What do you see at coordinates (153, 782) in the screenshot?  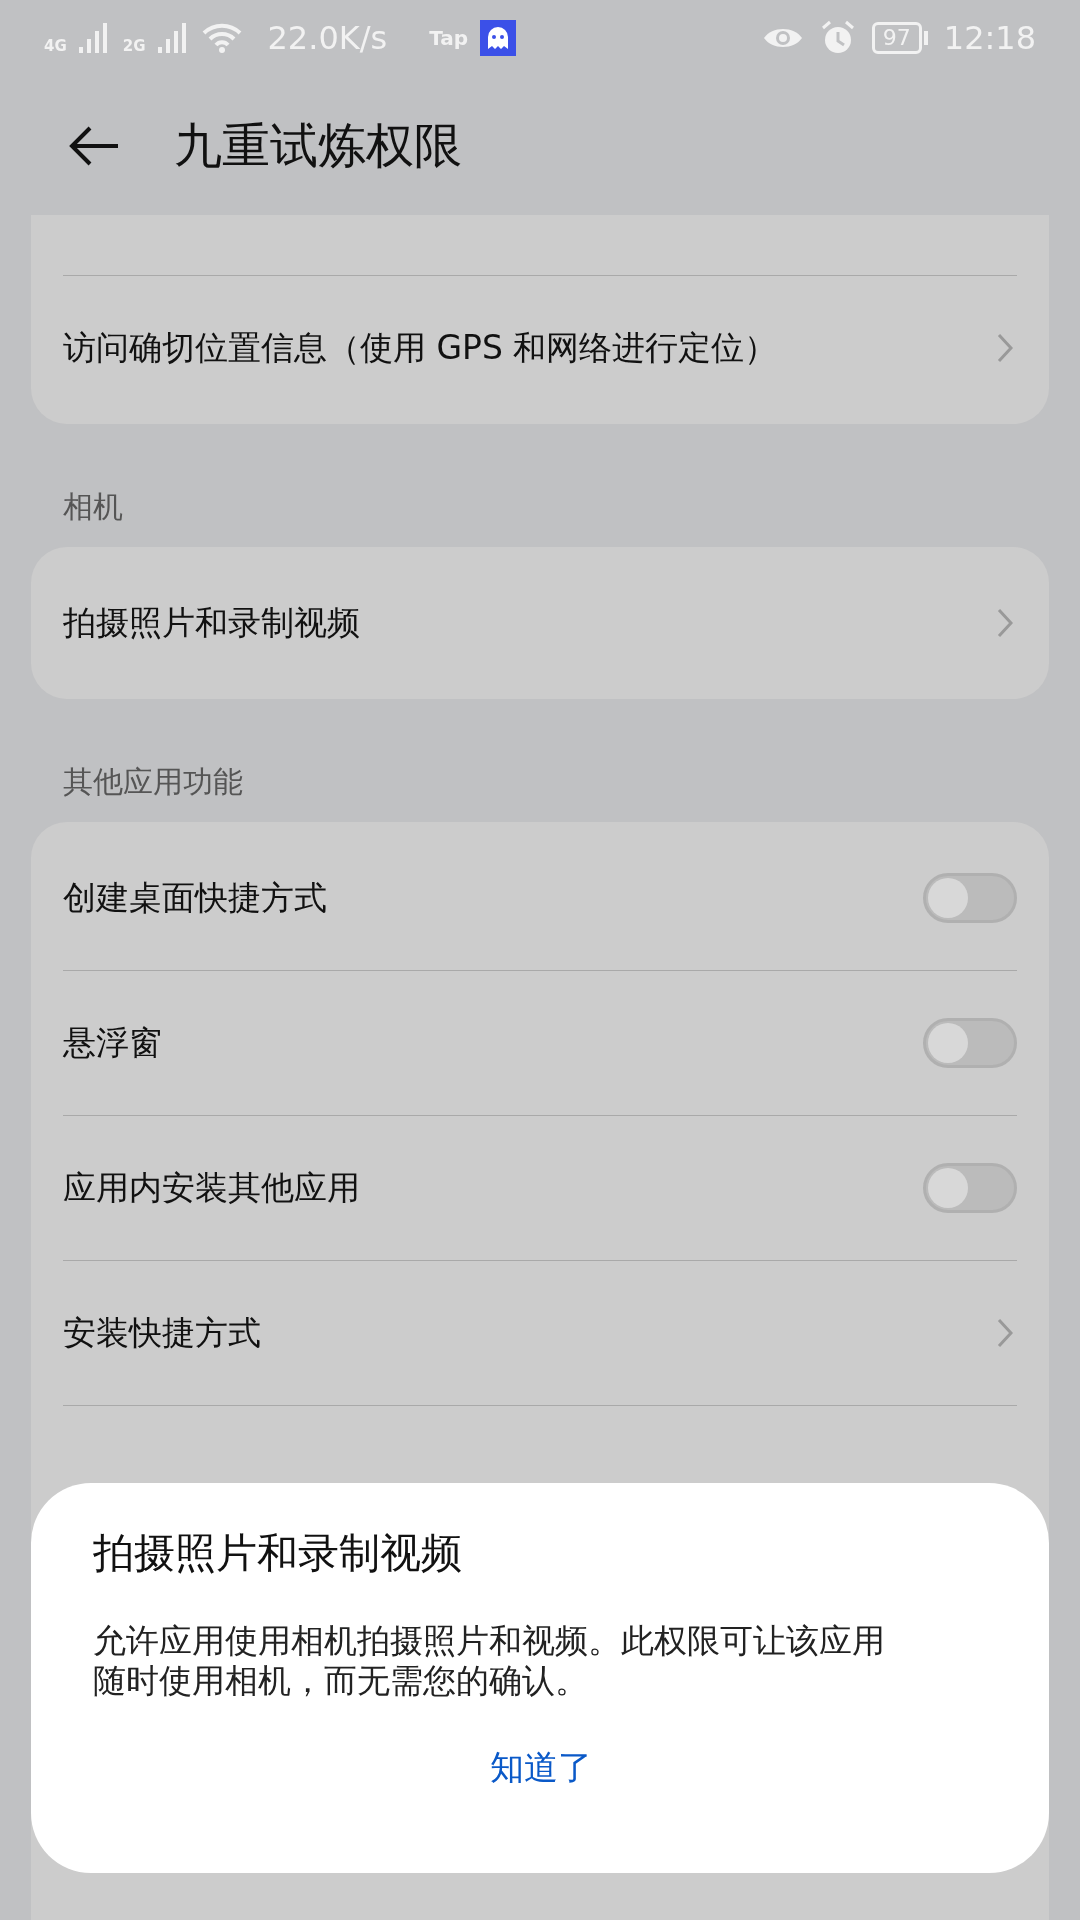 I see `section-label: 其他应用功能` at bounding box center [153, 782].